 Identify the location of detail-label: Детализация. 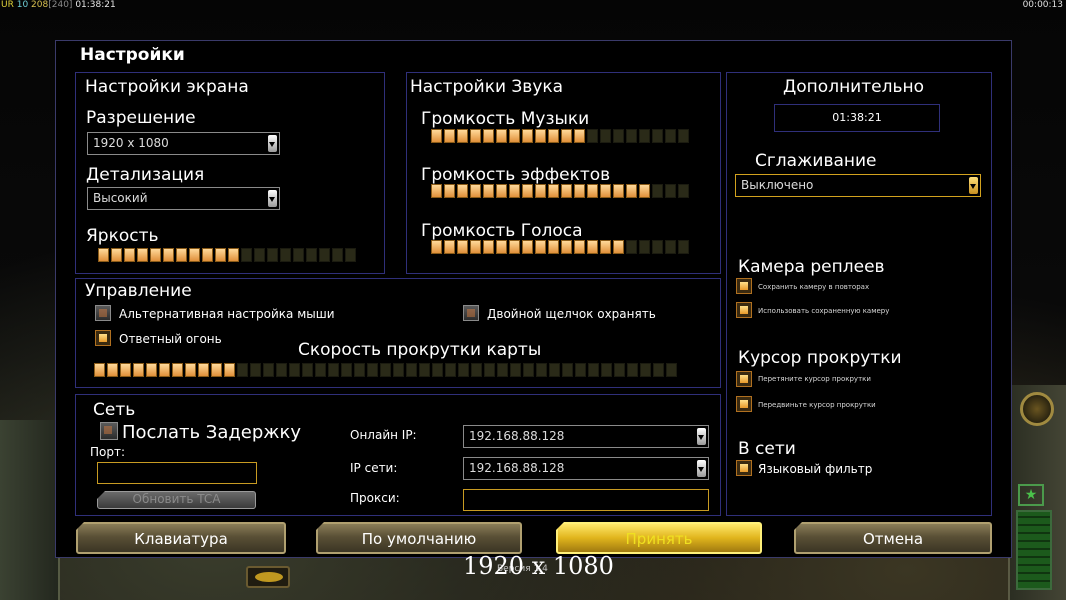
(145, 175).